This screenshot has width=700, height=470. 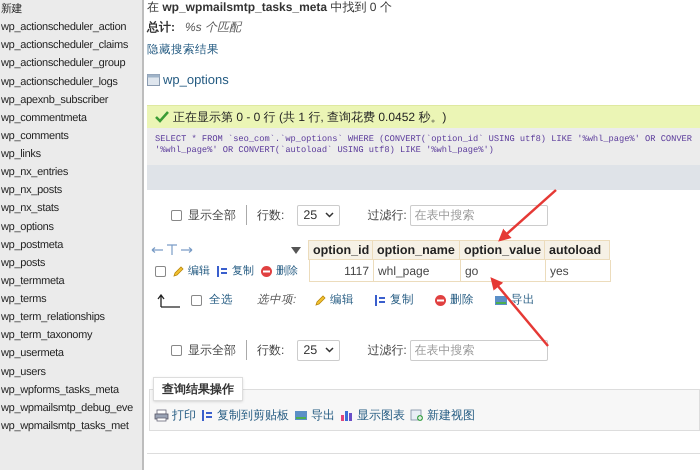 What do you see at coordinates (578, 271) in the screenshot?
I see `table-cell: yes` at bounding box center [578, 271].